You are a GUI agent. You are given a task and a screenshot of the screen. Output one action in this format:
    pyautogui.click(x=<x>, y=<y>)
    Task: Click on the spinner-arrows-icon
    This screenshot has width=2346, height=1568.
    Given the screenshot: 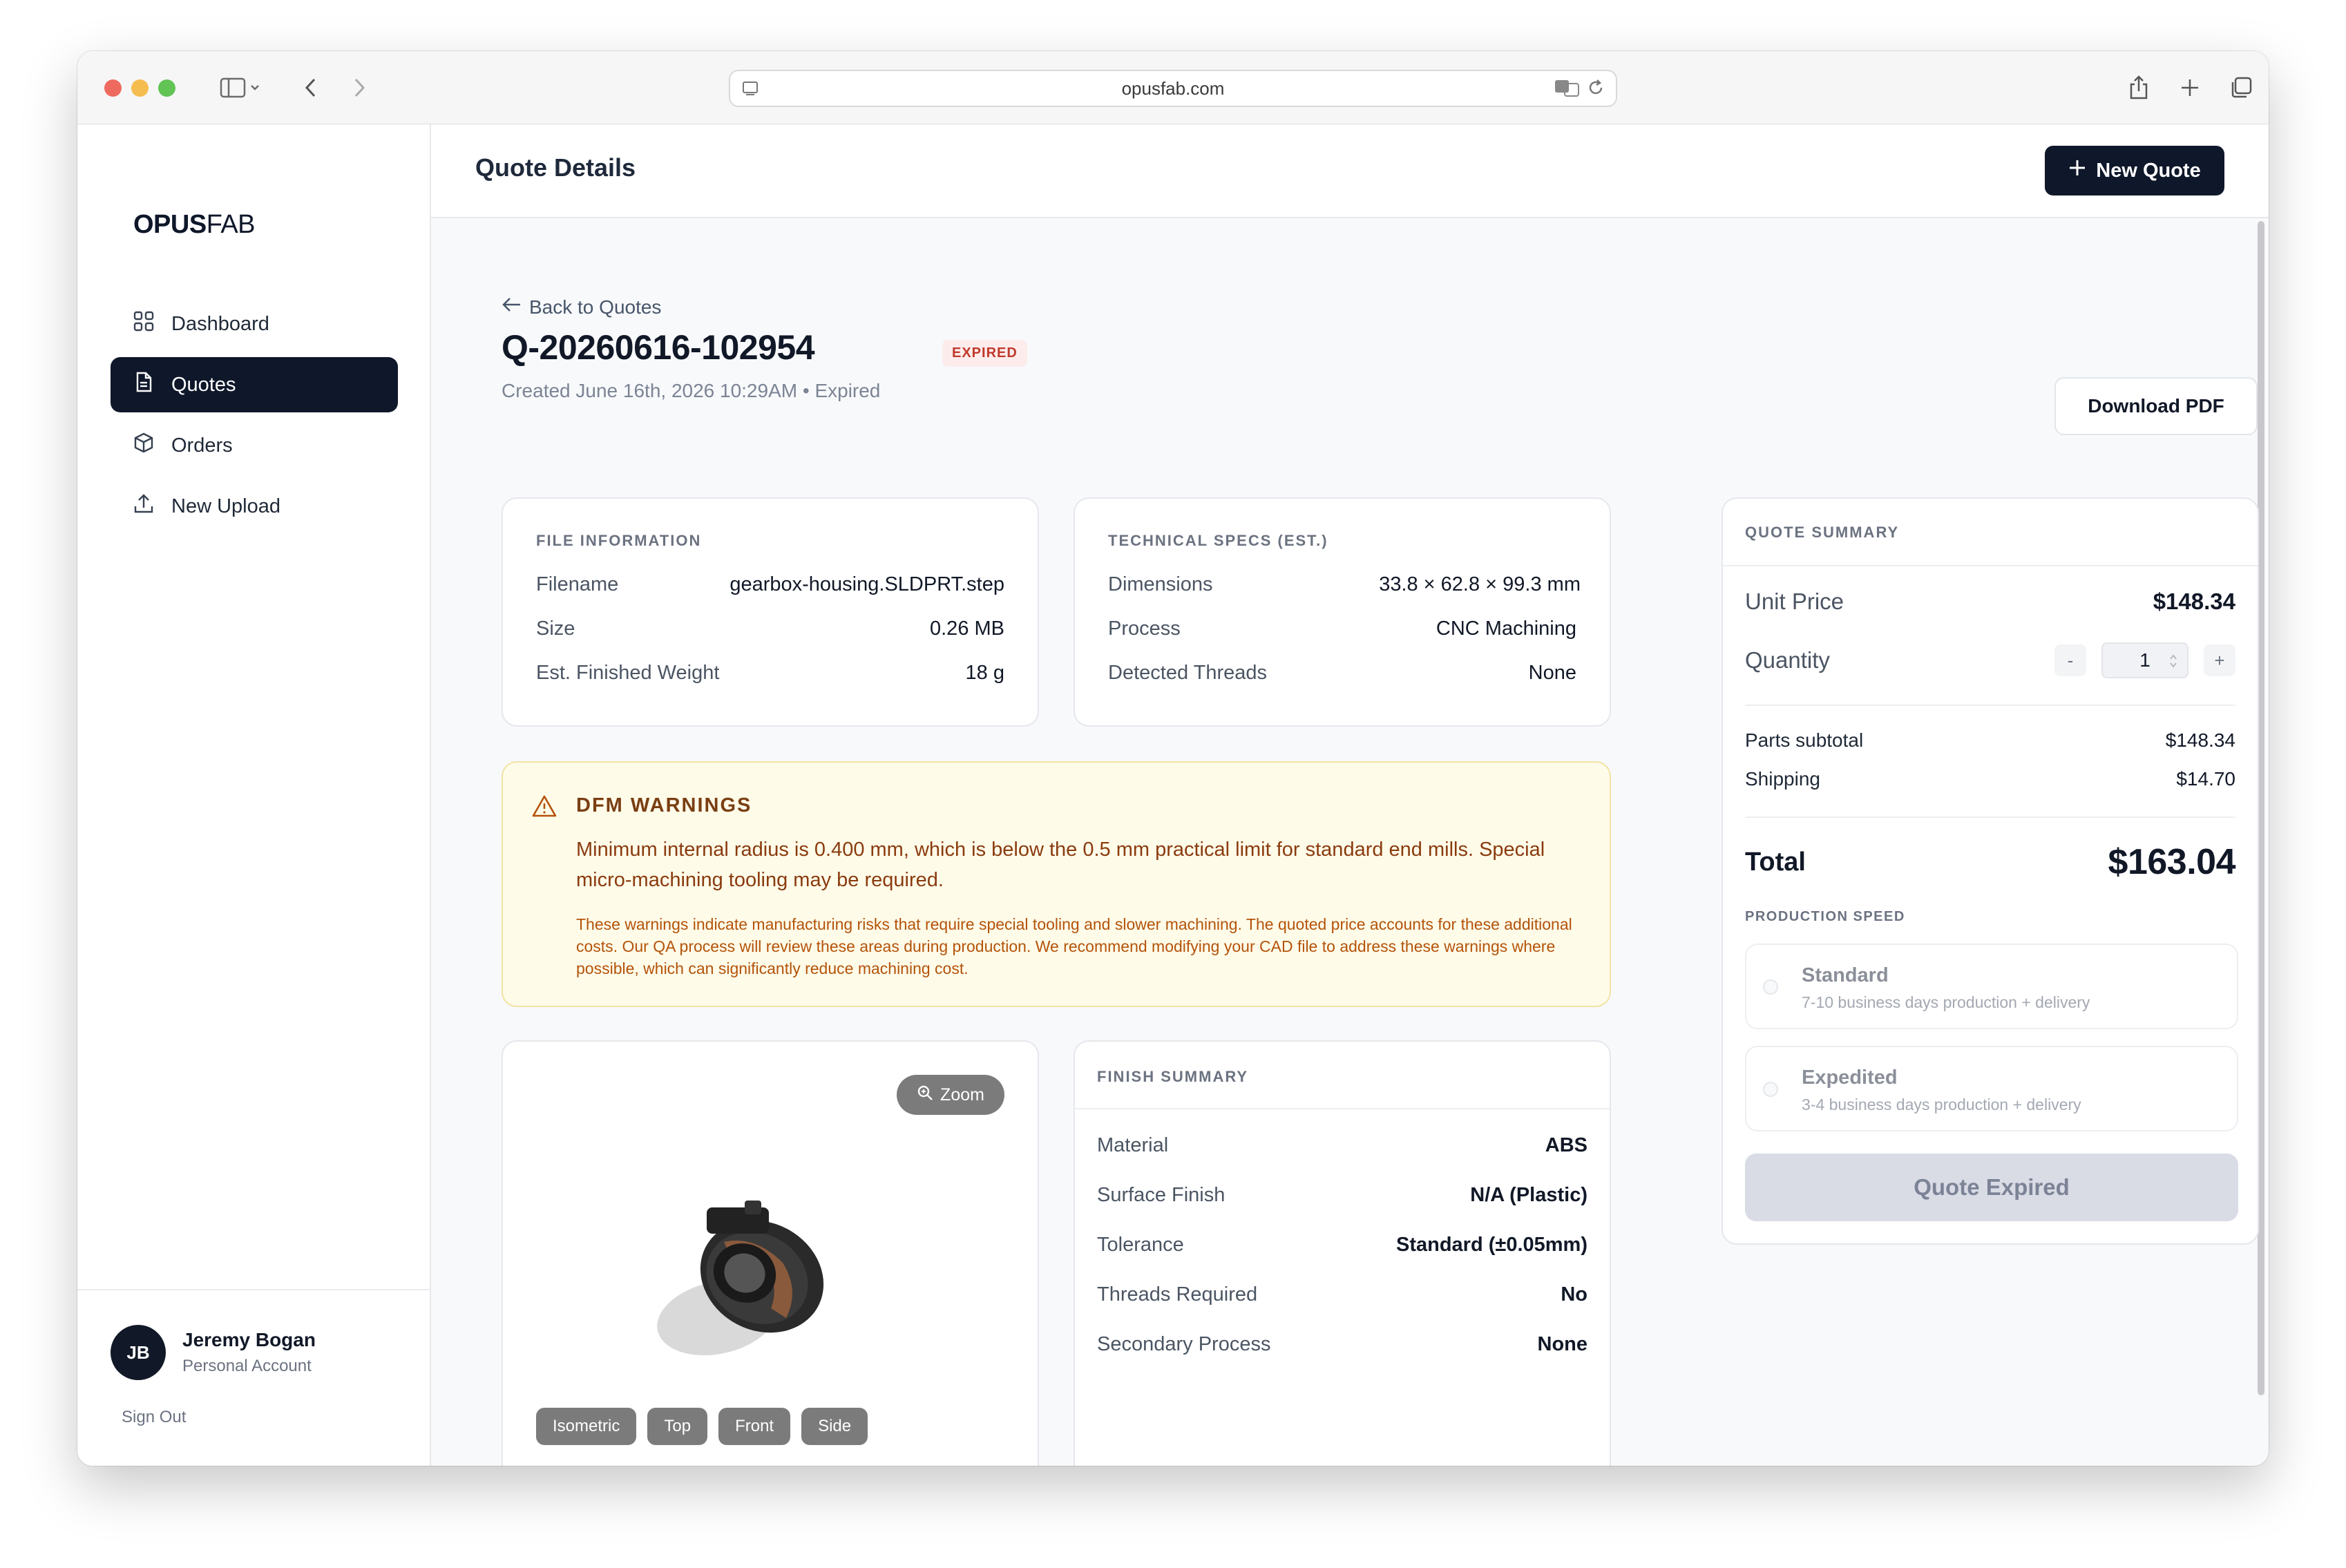 What is the action you would take?
    pyautogui.click(x=2173, y=663)
    